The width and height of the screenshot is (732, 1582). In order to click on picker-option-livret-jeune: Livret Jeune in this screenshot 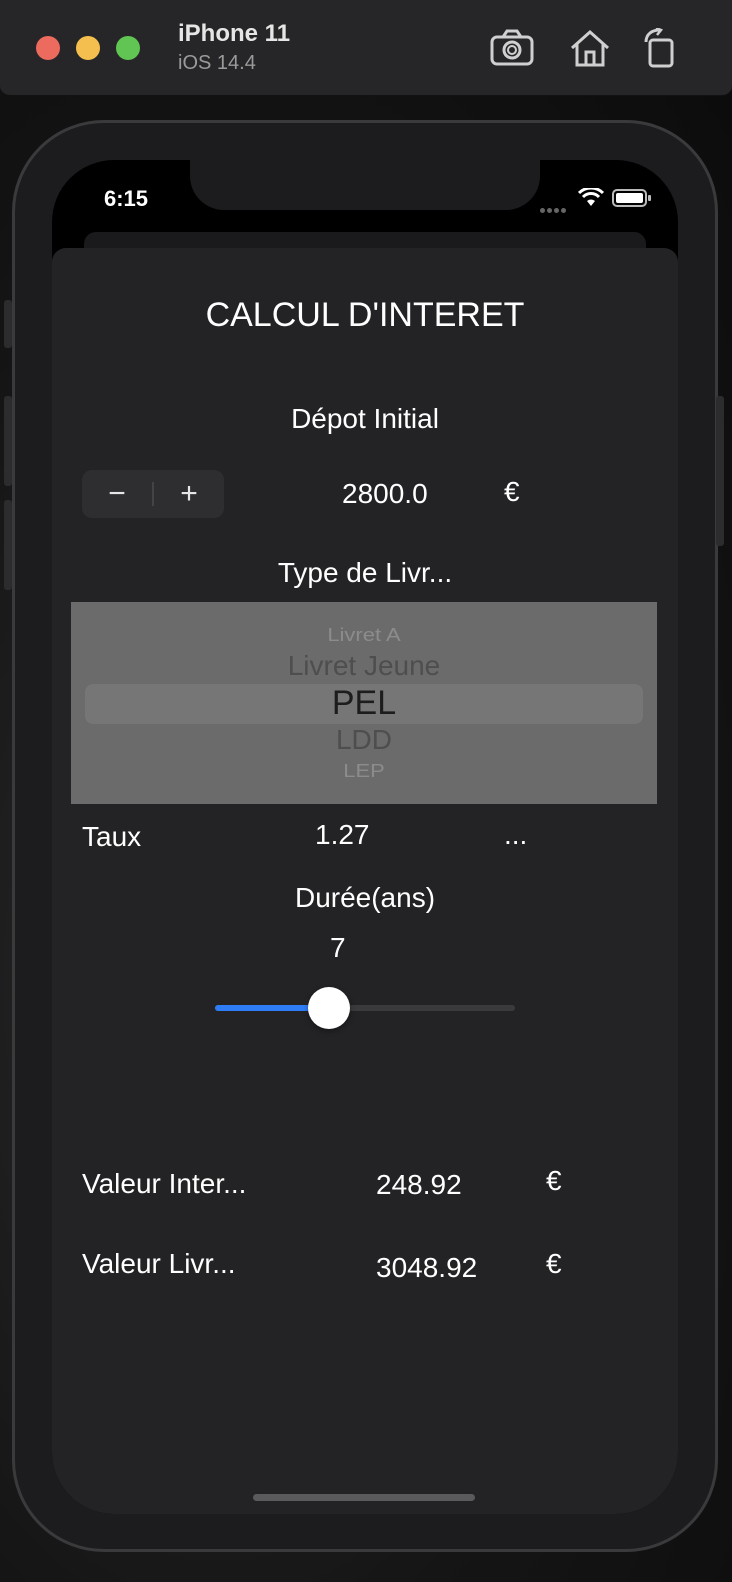, I will do `click(364, 666)`.